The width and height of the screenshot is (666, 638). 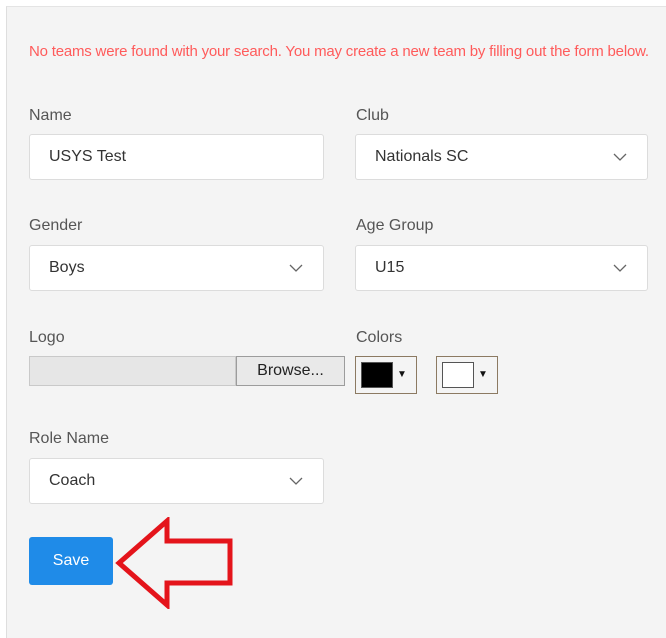 What do you see at coordinates (377, 375) in the screenshot?
I see `primary-color-swatch` at bounding box center [377, 375].